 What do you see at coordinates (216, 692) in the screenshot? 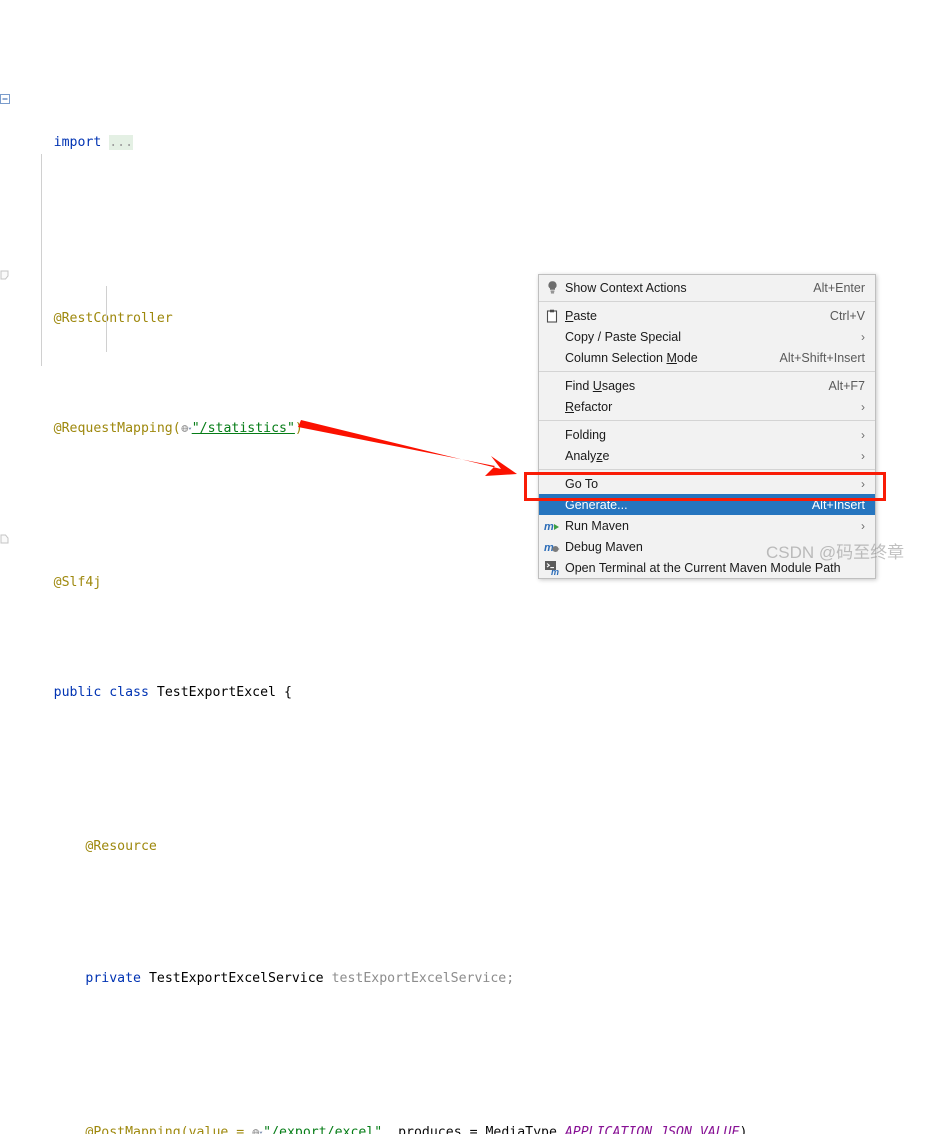
I see `token-class-name: TestExportExcel` at bounding box center [216, 692].